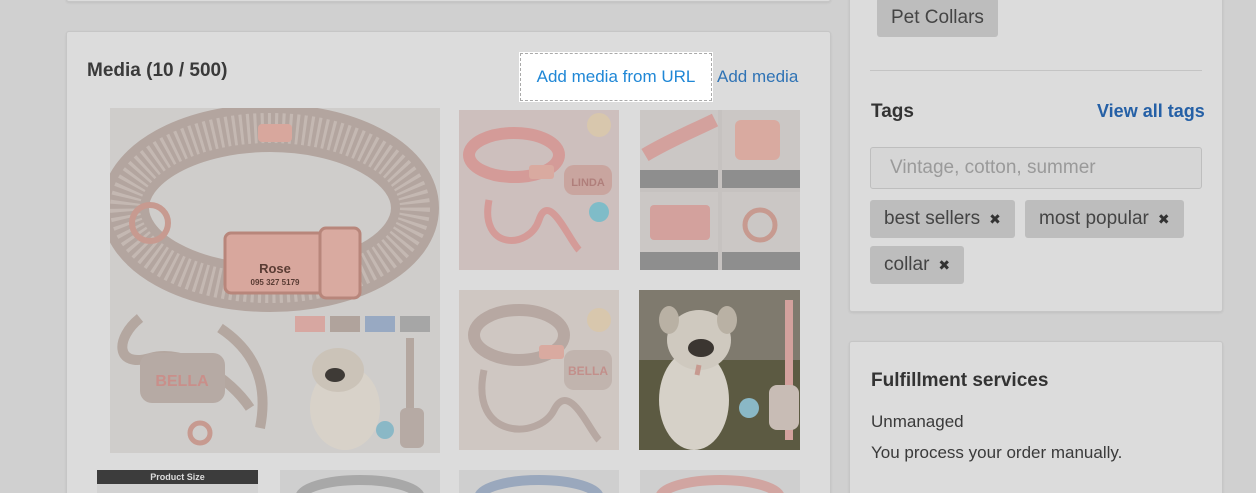  I want to click on tag-chip: best sellers ✖, so click(942, 219).